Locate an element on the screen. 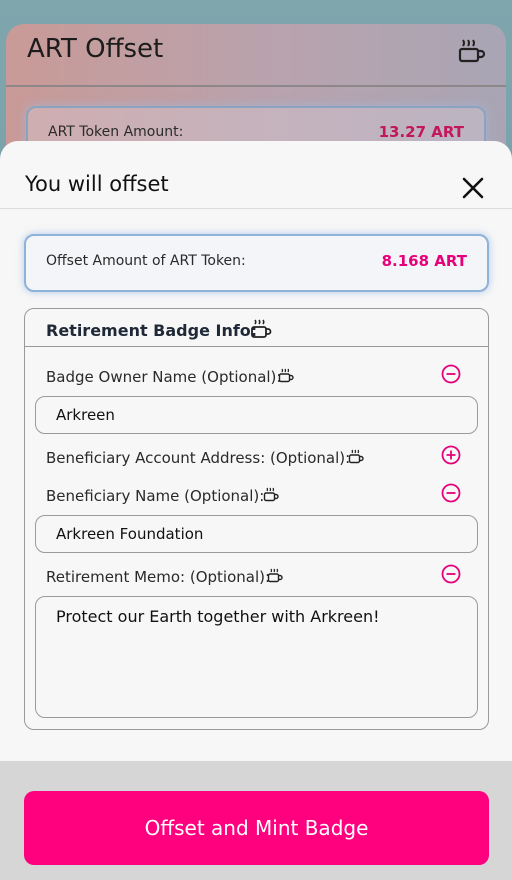  offset-amount-box: Offset Amount of ART Token: 8.168 ART is located at coordinates (256, 263).